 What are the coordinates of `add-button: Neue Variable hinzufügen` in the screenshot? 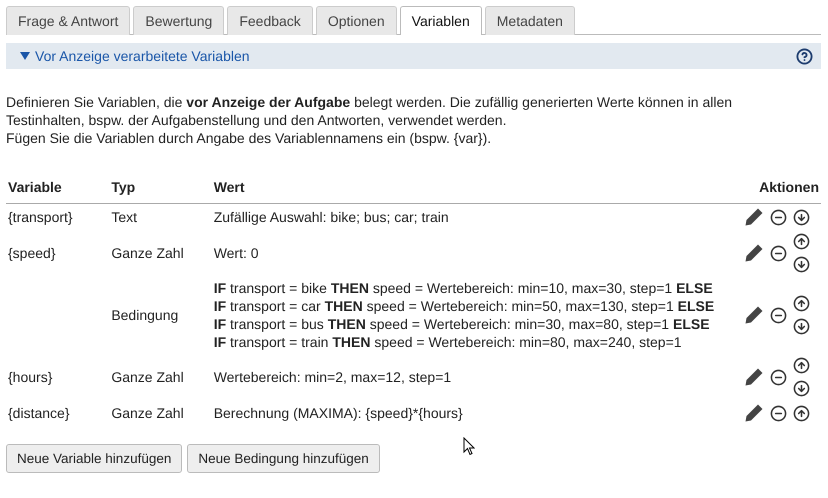 It's located at (94, 458).